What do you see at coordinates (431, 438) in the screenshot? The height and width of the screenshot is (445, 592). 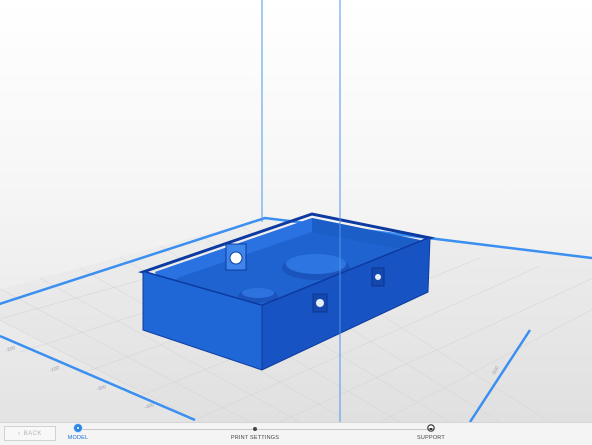 I see `step-label: SUPPORT` at bounding box center [431, 438].